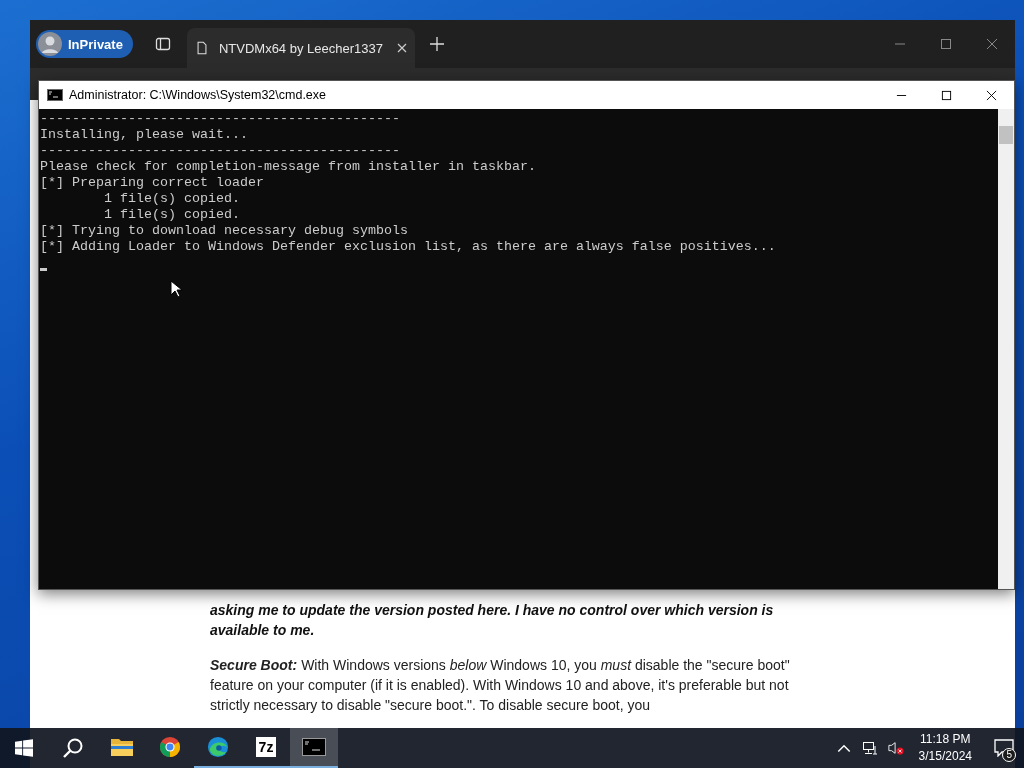 The image size is (1024, 768). I want to click on folder-icon, so click(122, 747).